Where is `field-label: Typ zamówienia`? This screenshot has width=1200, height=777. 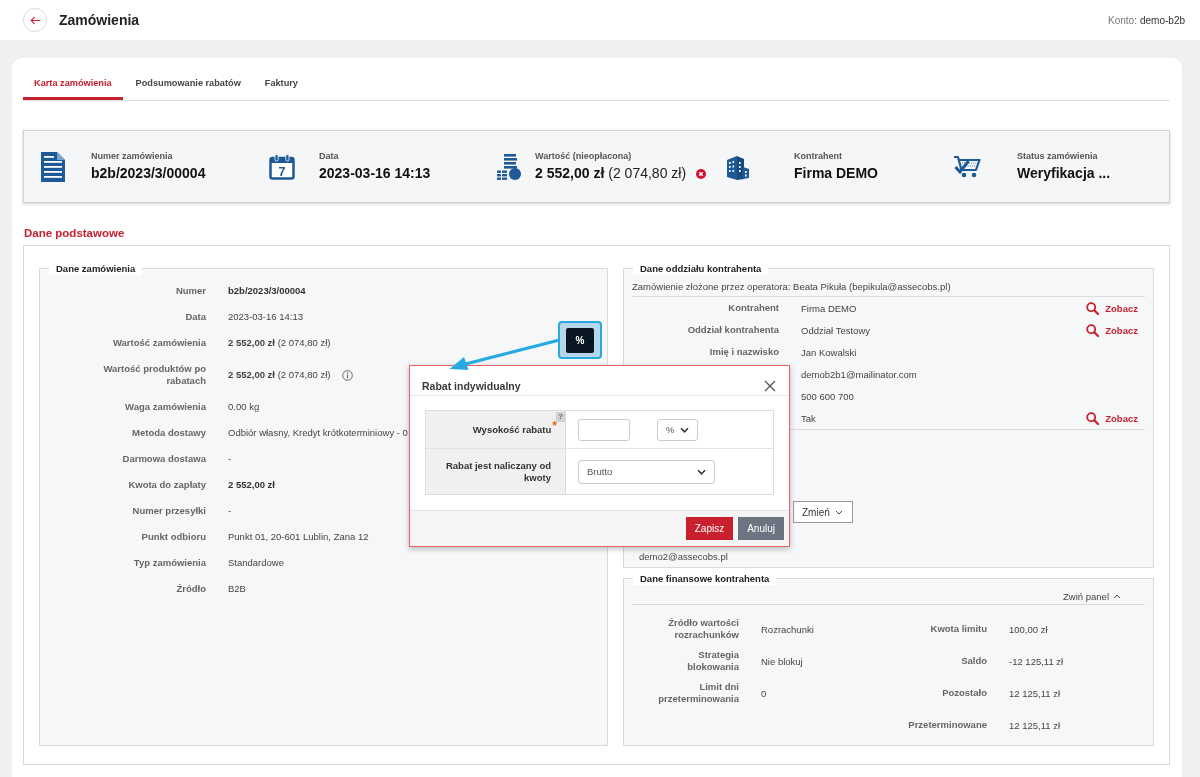
field-label: Typ zamówienia is located at coordinates (169, 563).